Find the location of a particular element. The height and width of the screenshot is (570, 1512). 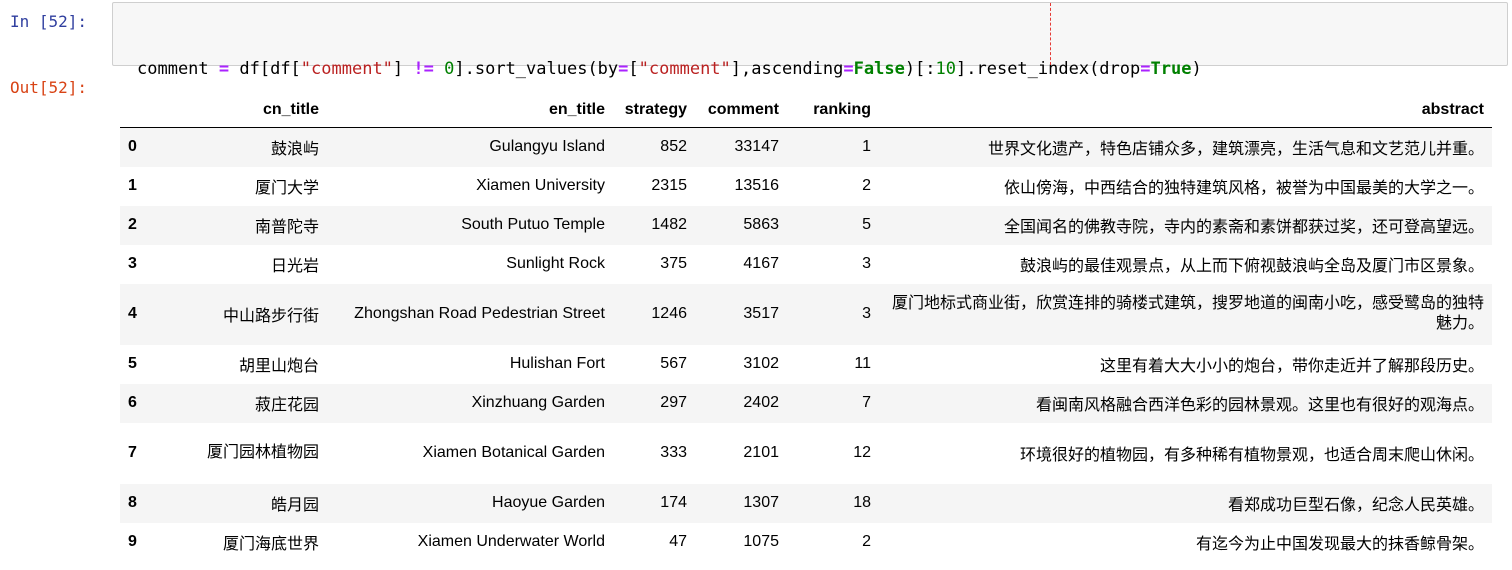

cell-cn-title: 中山路步行街 is located at coordinates (270, 316).